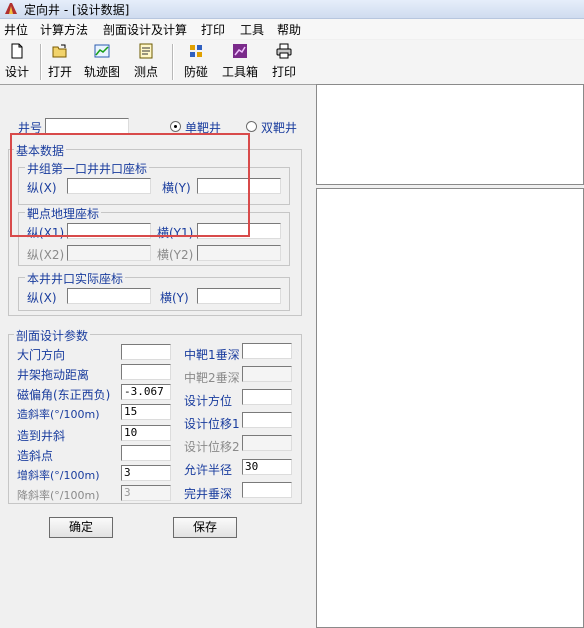 This screenshot has width=584, height=628. I want to click on menu-bar: 井位 计算方法 剖面设计及计算 打印 工具 帮助, so click(292, 29).